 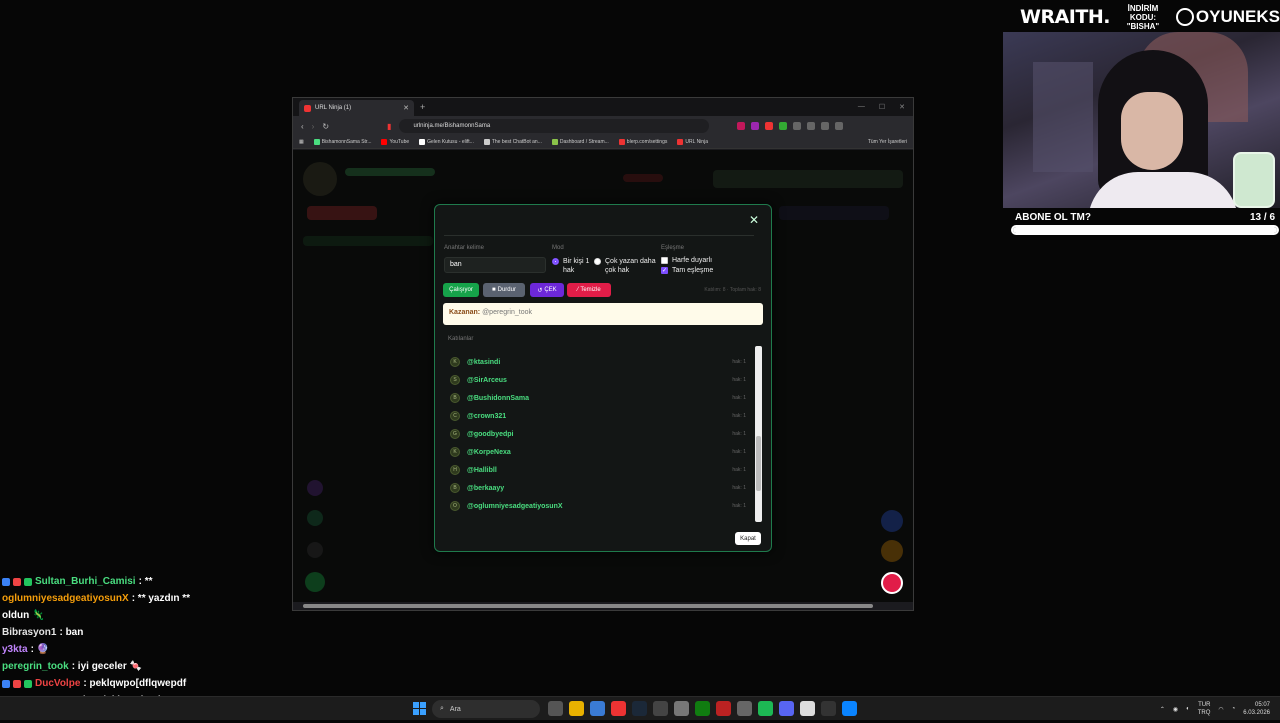 I want to click on taskbar-apps, so click(x=702, y=708).